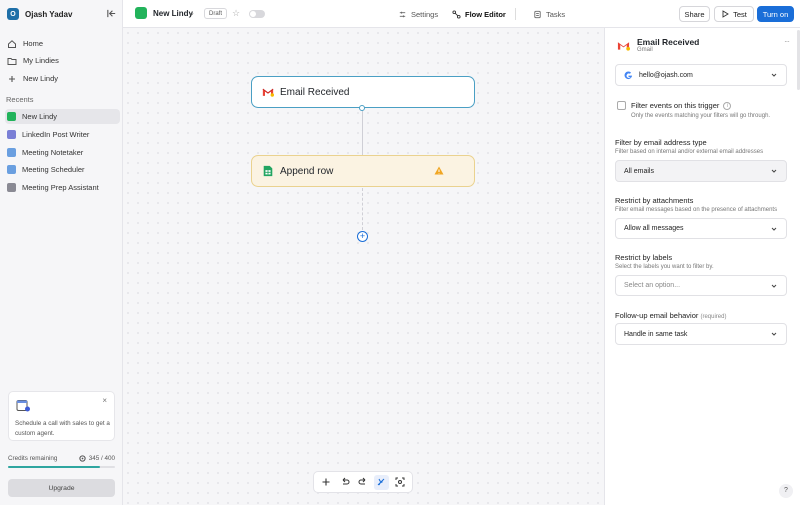  I want to click on turn-on-button: Turn on, so click(775, 14).